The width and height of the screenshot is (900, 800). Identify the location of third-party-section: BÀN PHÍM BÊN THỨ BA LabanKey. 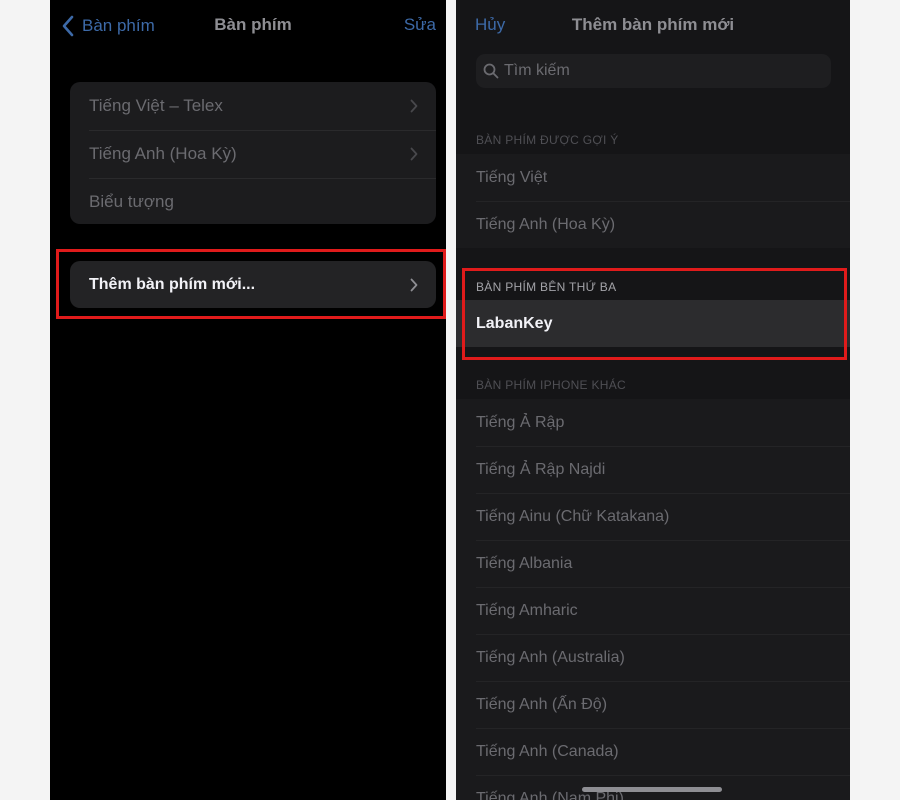
(653, 311).